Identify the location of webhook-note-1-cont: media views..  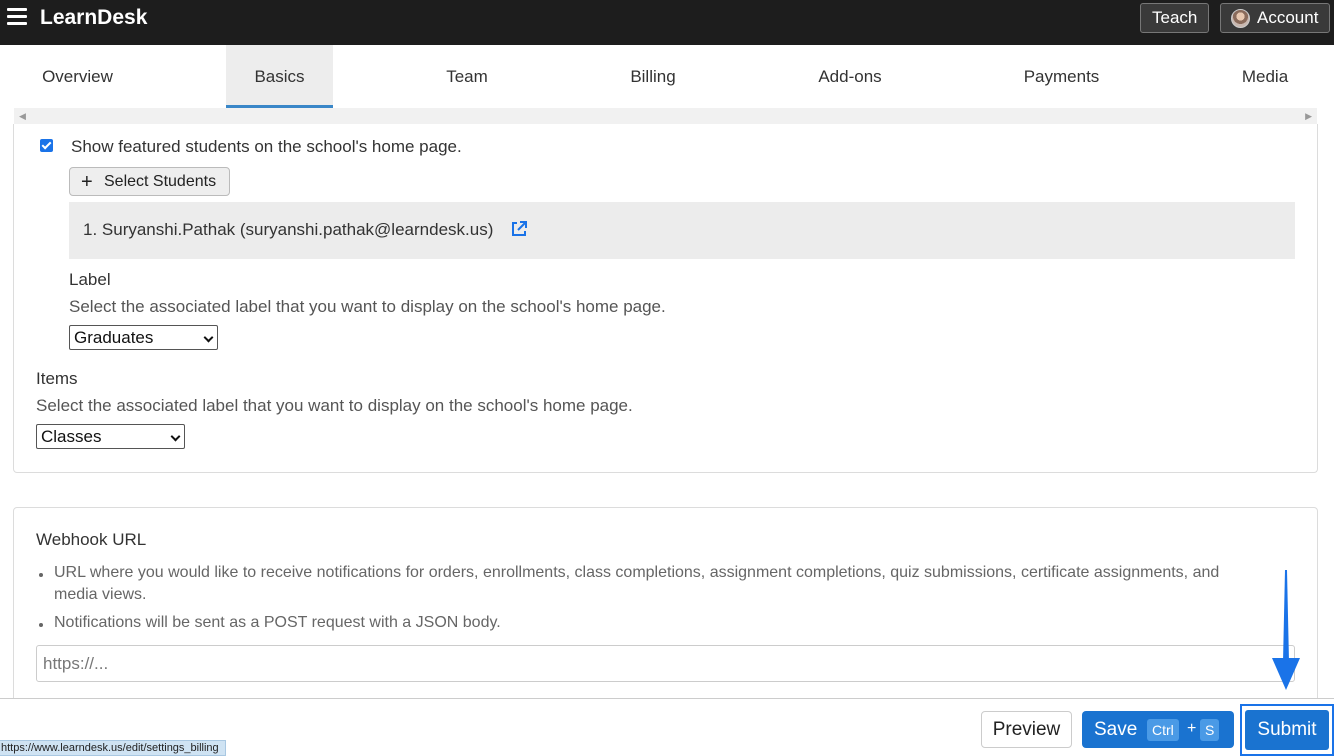
(100, 594).